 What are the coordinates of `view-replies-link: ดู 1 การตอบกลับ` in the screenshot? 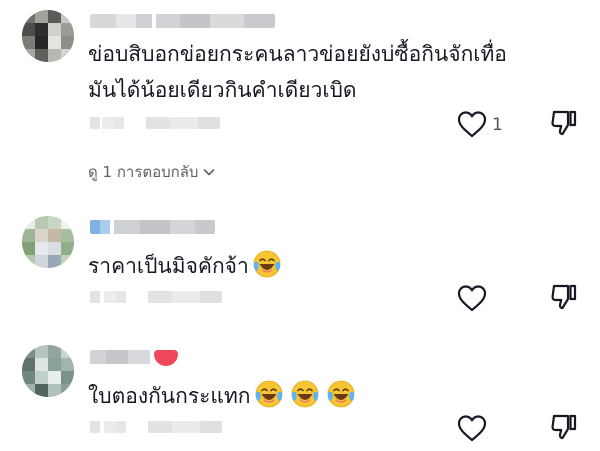 It's located at (152, 172).